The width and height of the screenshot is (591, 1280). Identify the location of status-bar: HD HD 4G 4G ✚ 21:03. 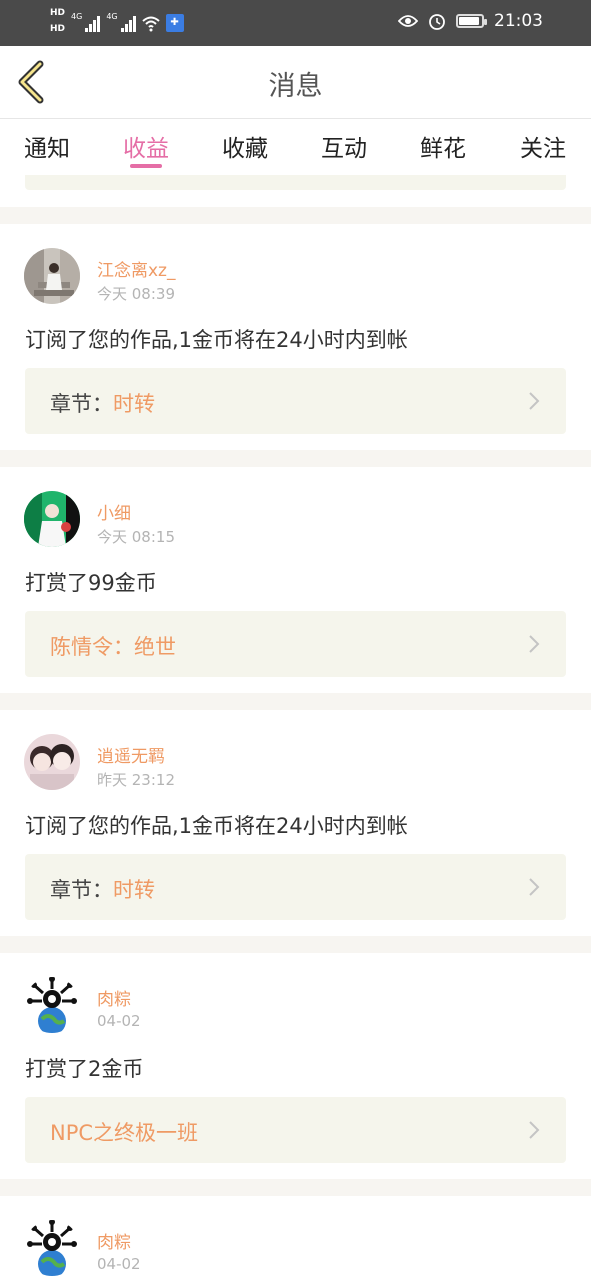
(295, 23).